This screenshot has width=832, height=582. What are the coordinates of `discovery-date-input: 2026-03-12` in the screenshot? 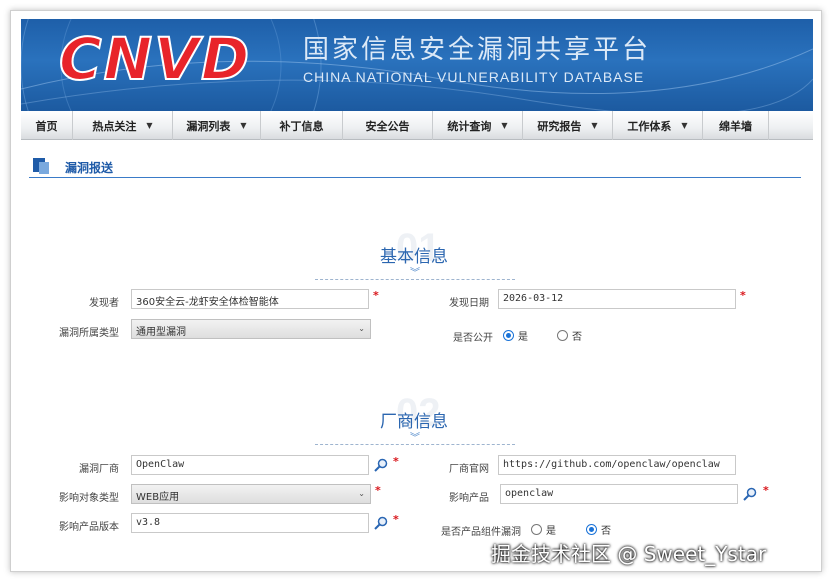 It's located at (617, 299).